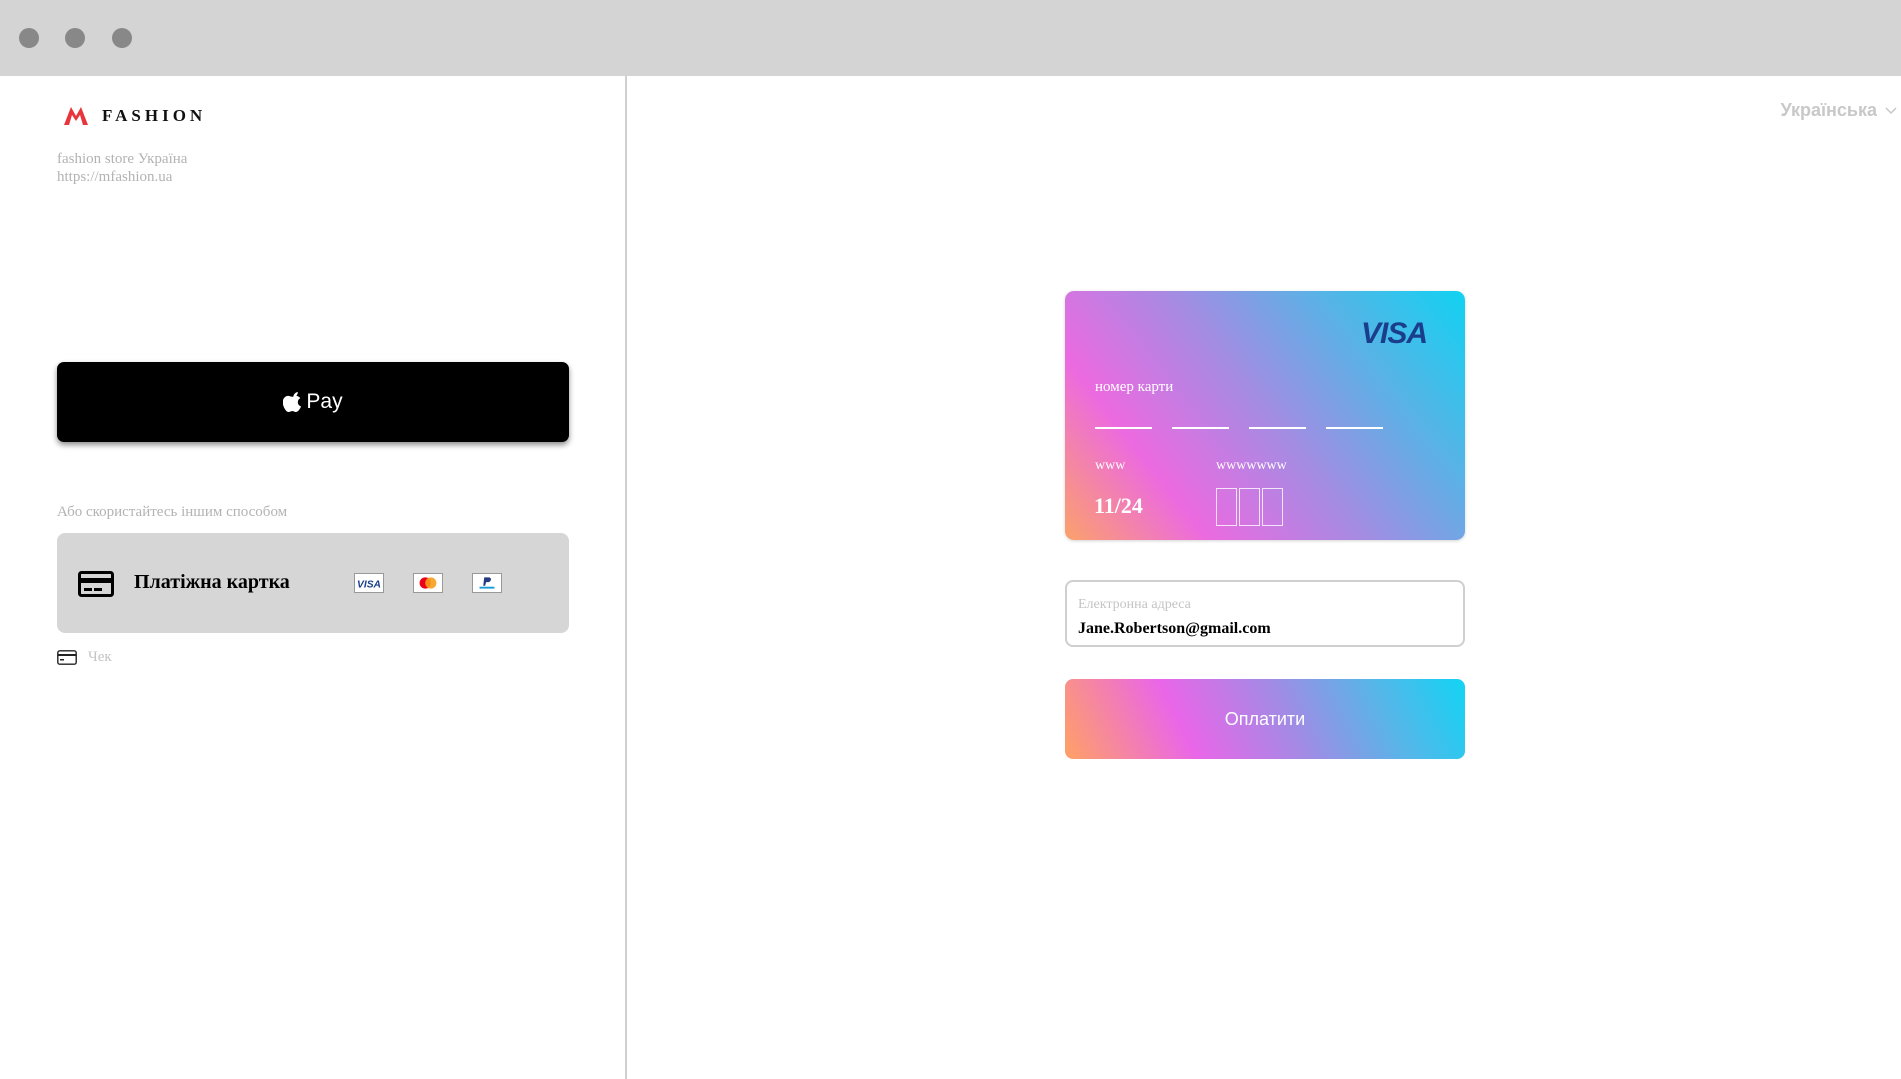 The width and height of the screenshot is (1901, 1079). What do you see at coordinates (428, 583) in the screenshot?
I see `mastercard-icon` at bounding box center [428, 583].